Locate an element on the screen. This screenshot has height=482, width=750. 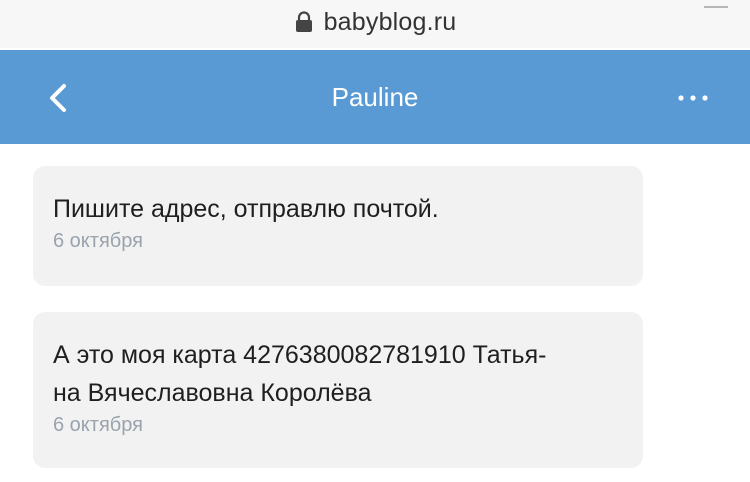
lock-icon is located at coordinates (304, 22).